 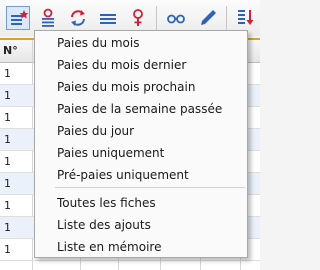 I want to click on user-filter-icon, so click(x=48, y=17).